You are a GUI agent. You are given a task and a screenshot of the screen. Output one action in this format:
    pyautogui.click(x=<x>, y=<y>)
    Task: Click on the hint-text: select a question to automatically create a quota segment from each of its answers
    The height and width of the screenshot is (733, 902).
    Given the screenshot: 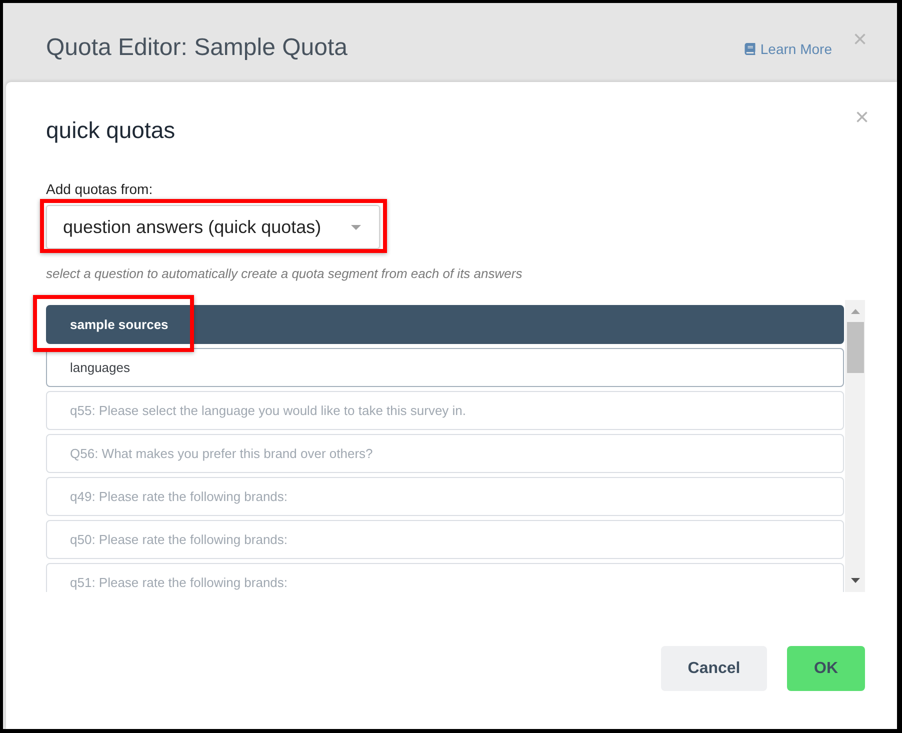 What is the action you would take?
    pyautogui.click(x=284, y=274)
    